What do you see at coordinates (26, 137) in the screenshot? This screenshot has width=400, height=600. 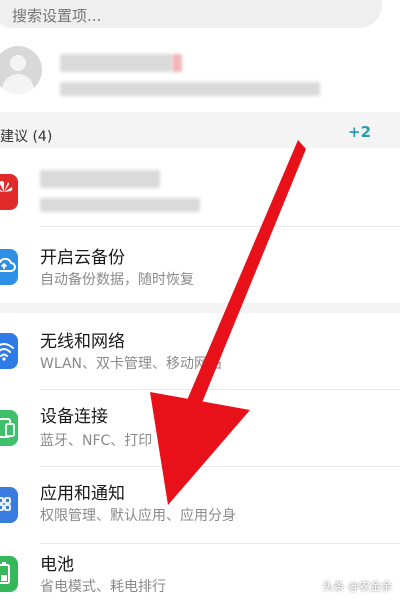 I see `suggestions-title: 建议 (4)` at bounding box center [26, 137].